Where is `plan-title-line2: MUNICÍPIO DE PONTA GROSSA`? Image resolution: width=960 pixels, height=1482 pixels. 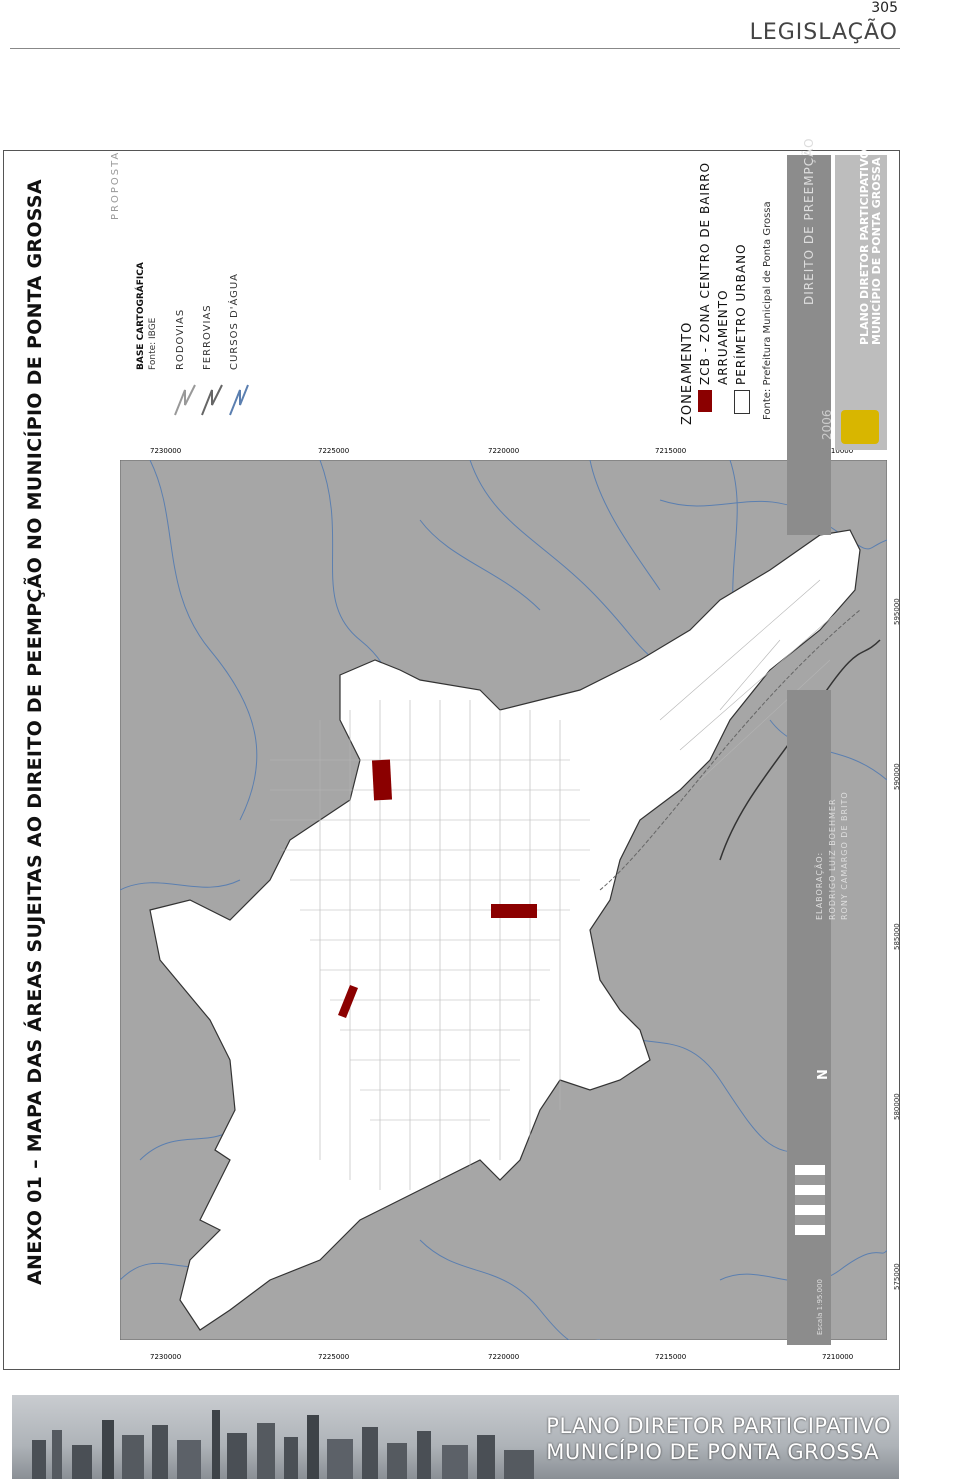 plan-title-line2: MUNICÍPIO DE PONTA GROSSA is located at coordinates (876, 251).